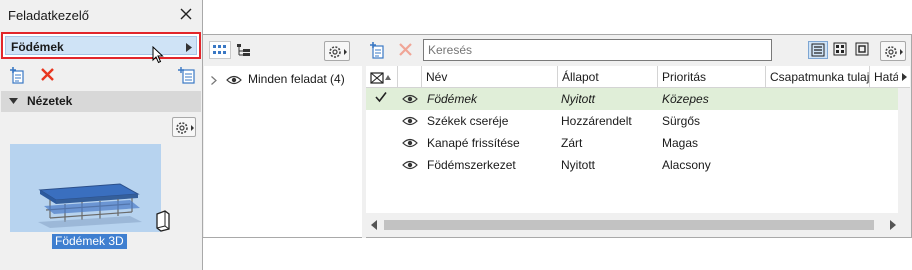 Image resolution: width=912 pixels, height=270 pixels. What do you see at coordinates (685, 99) in the screenshot?
I see `task-priority: Közepes` at bounding box center [685, 99].